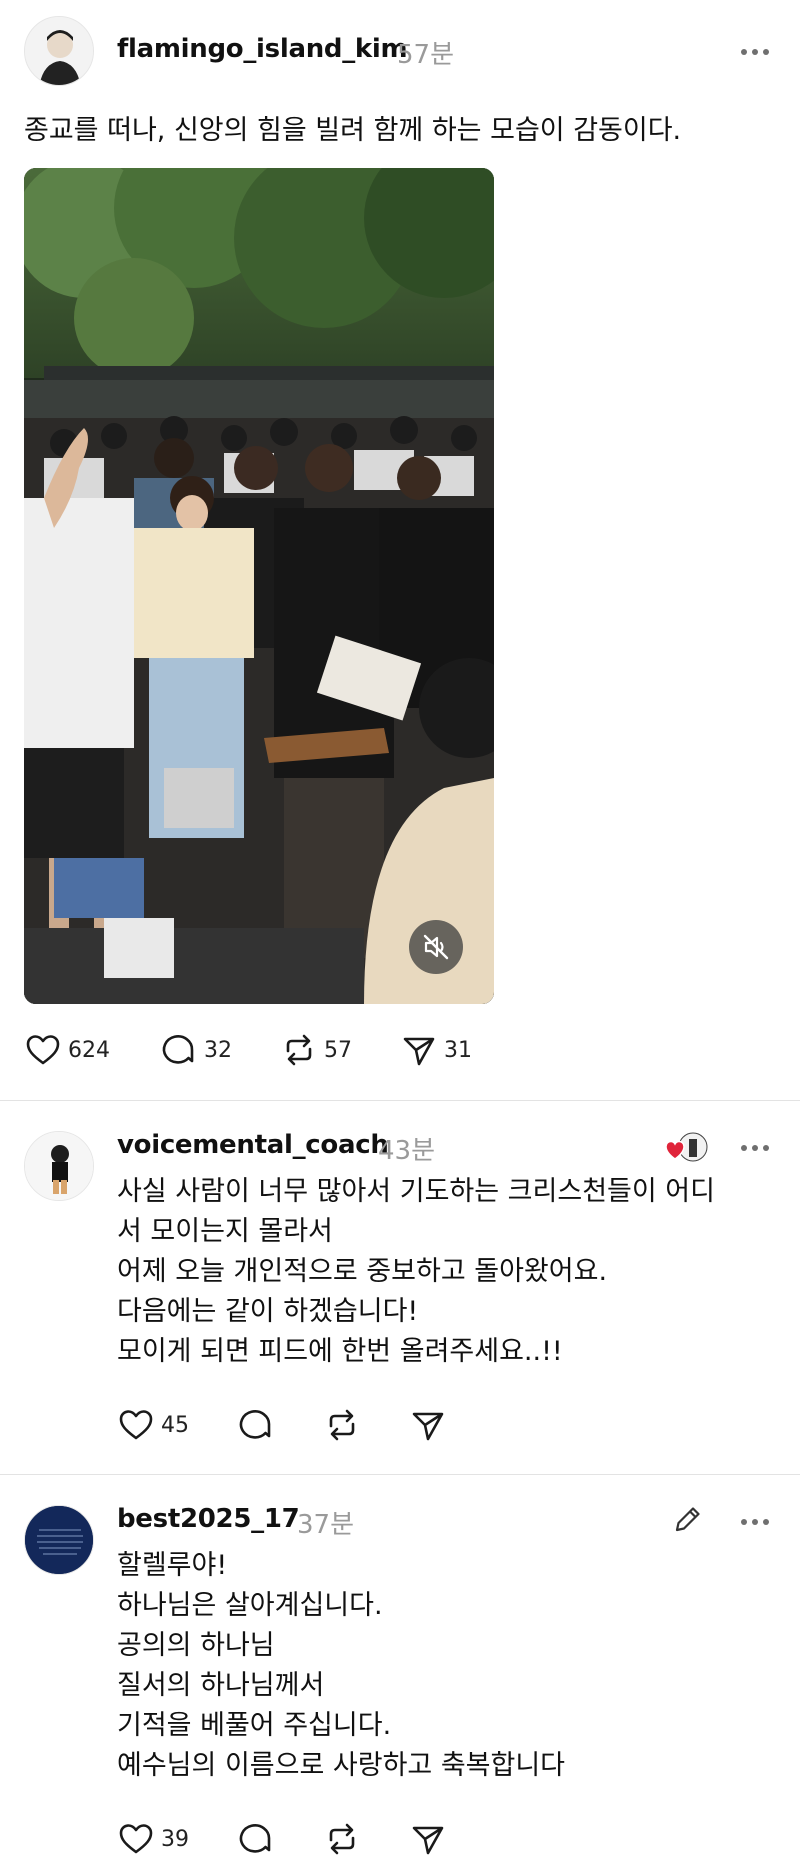 The image size is (800, 1875). What do you see at coordinates (208, 1519) in the screenshot?
I see `post-username: best2025_17` at bounding box center [208, 1519].